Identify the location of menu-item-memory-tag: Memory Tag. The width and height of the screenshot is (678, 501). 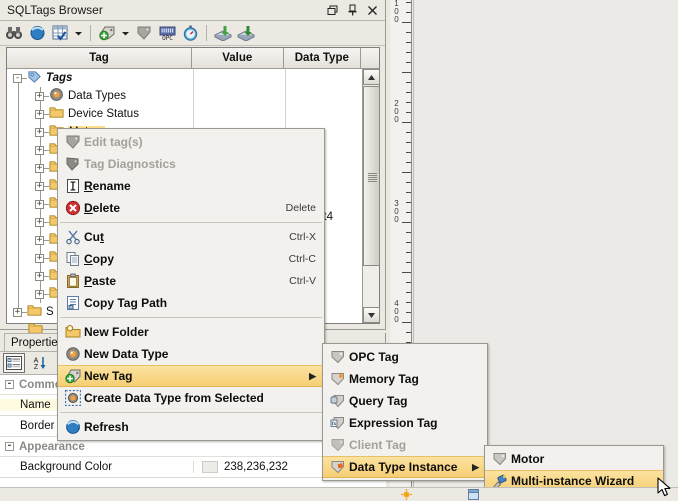
(405, 379).